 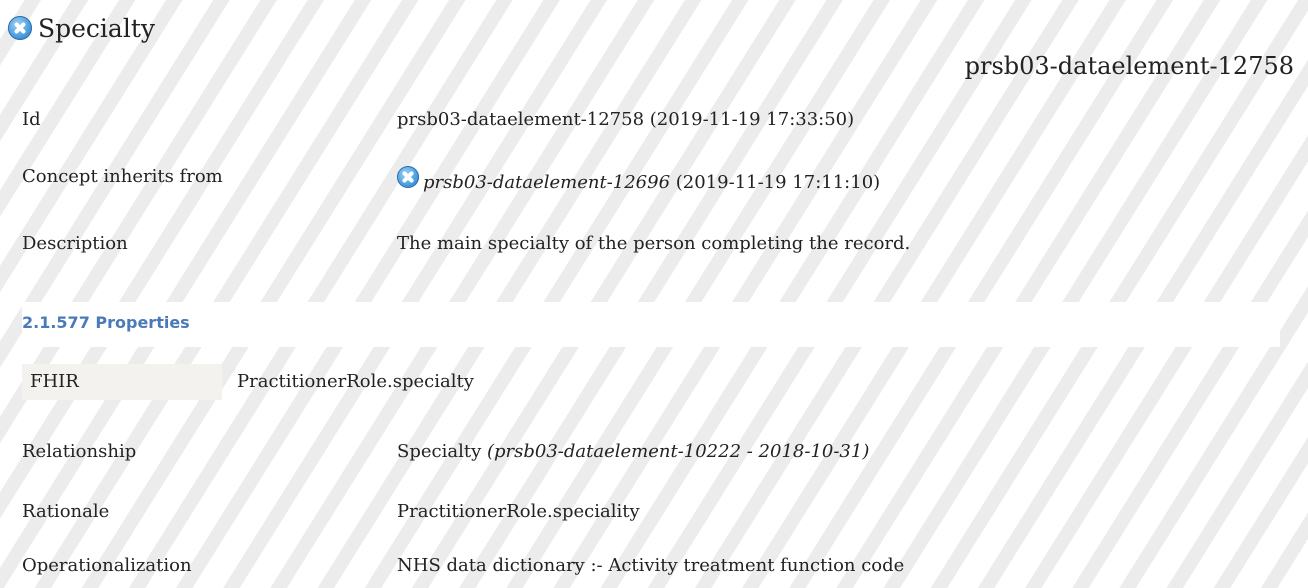 I want to click on relationship-name: Specialty, so click(x=439, y=451).